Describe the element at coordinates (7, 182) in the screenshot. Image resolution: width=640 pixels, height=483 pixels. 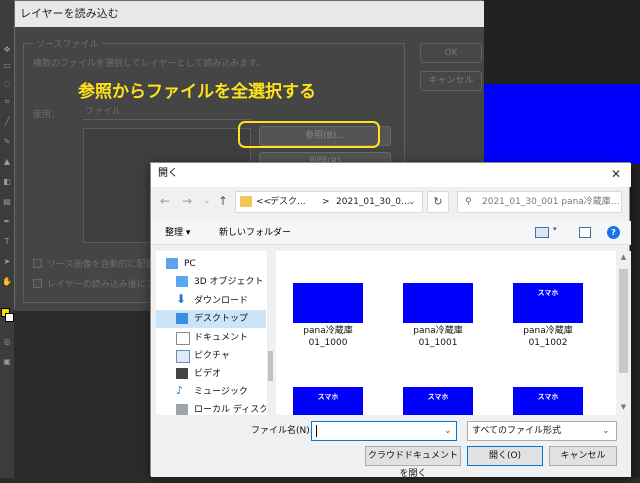
I see `eraser-tool-icon: ◧` at that location.